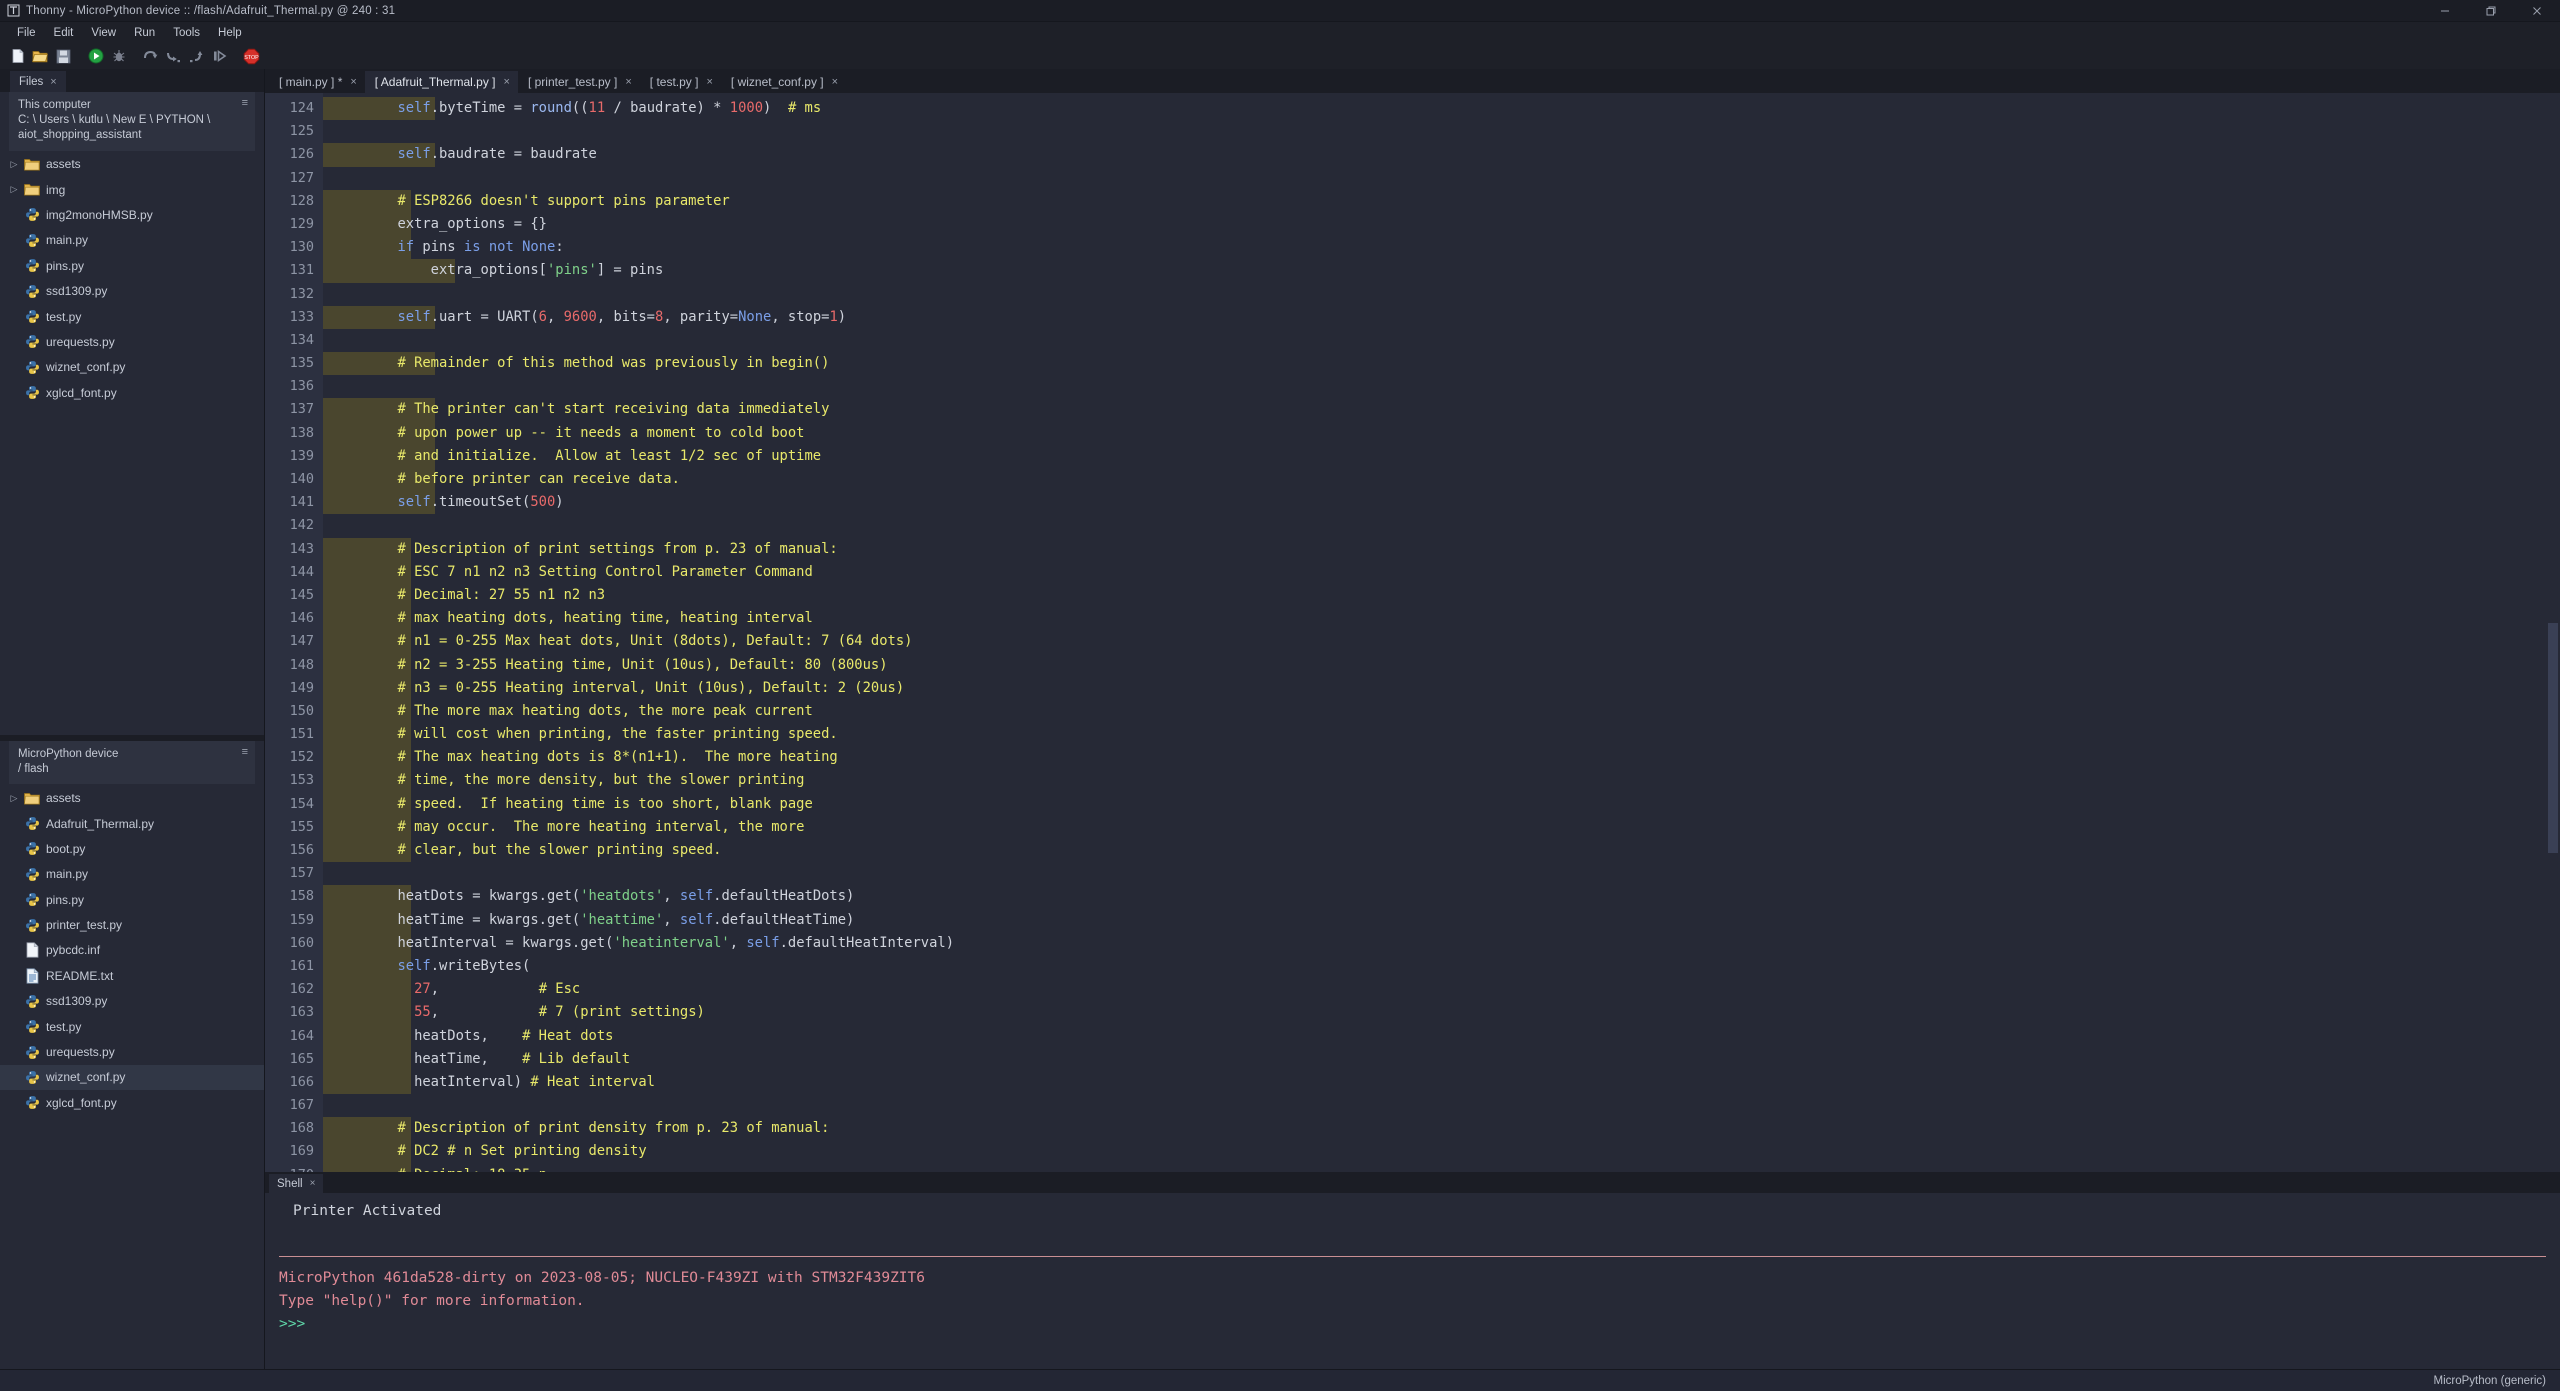  Describe the element at coordinates (680, 82) in the screenshot. I see `editor-tab: [ test.py ] ×` at that location.